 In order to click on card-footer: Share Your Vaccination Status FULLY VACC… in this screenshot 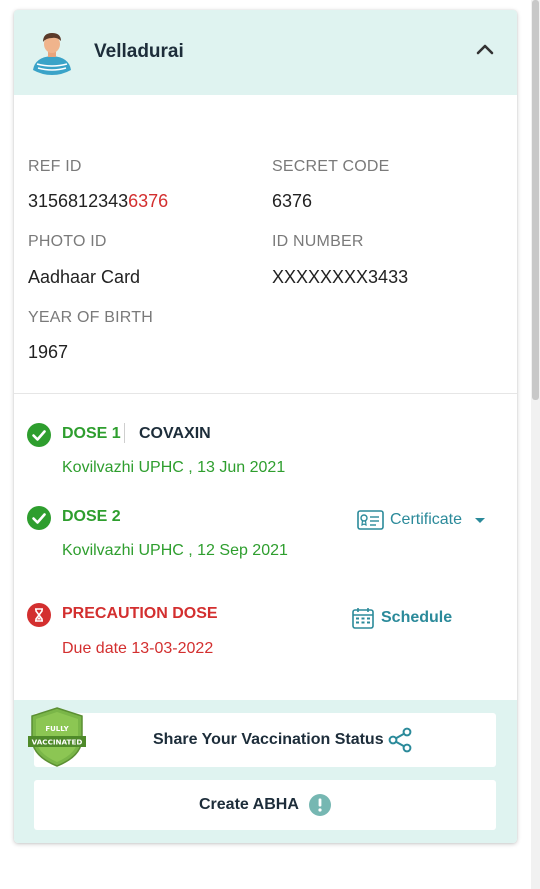, I will do `click(265, 771)`.